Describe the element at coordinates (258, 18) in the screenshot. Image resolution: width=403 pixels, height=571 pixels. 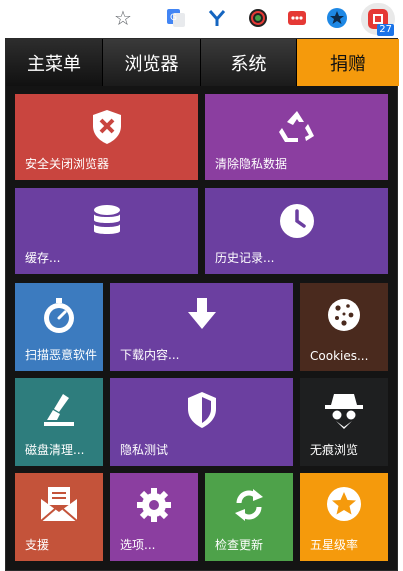
I see `camera-extension-icon` at that location.